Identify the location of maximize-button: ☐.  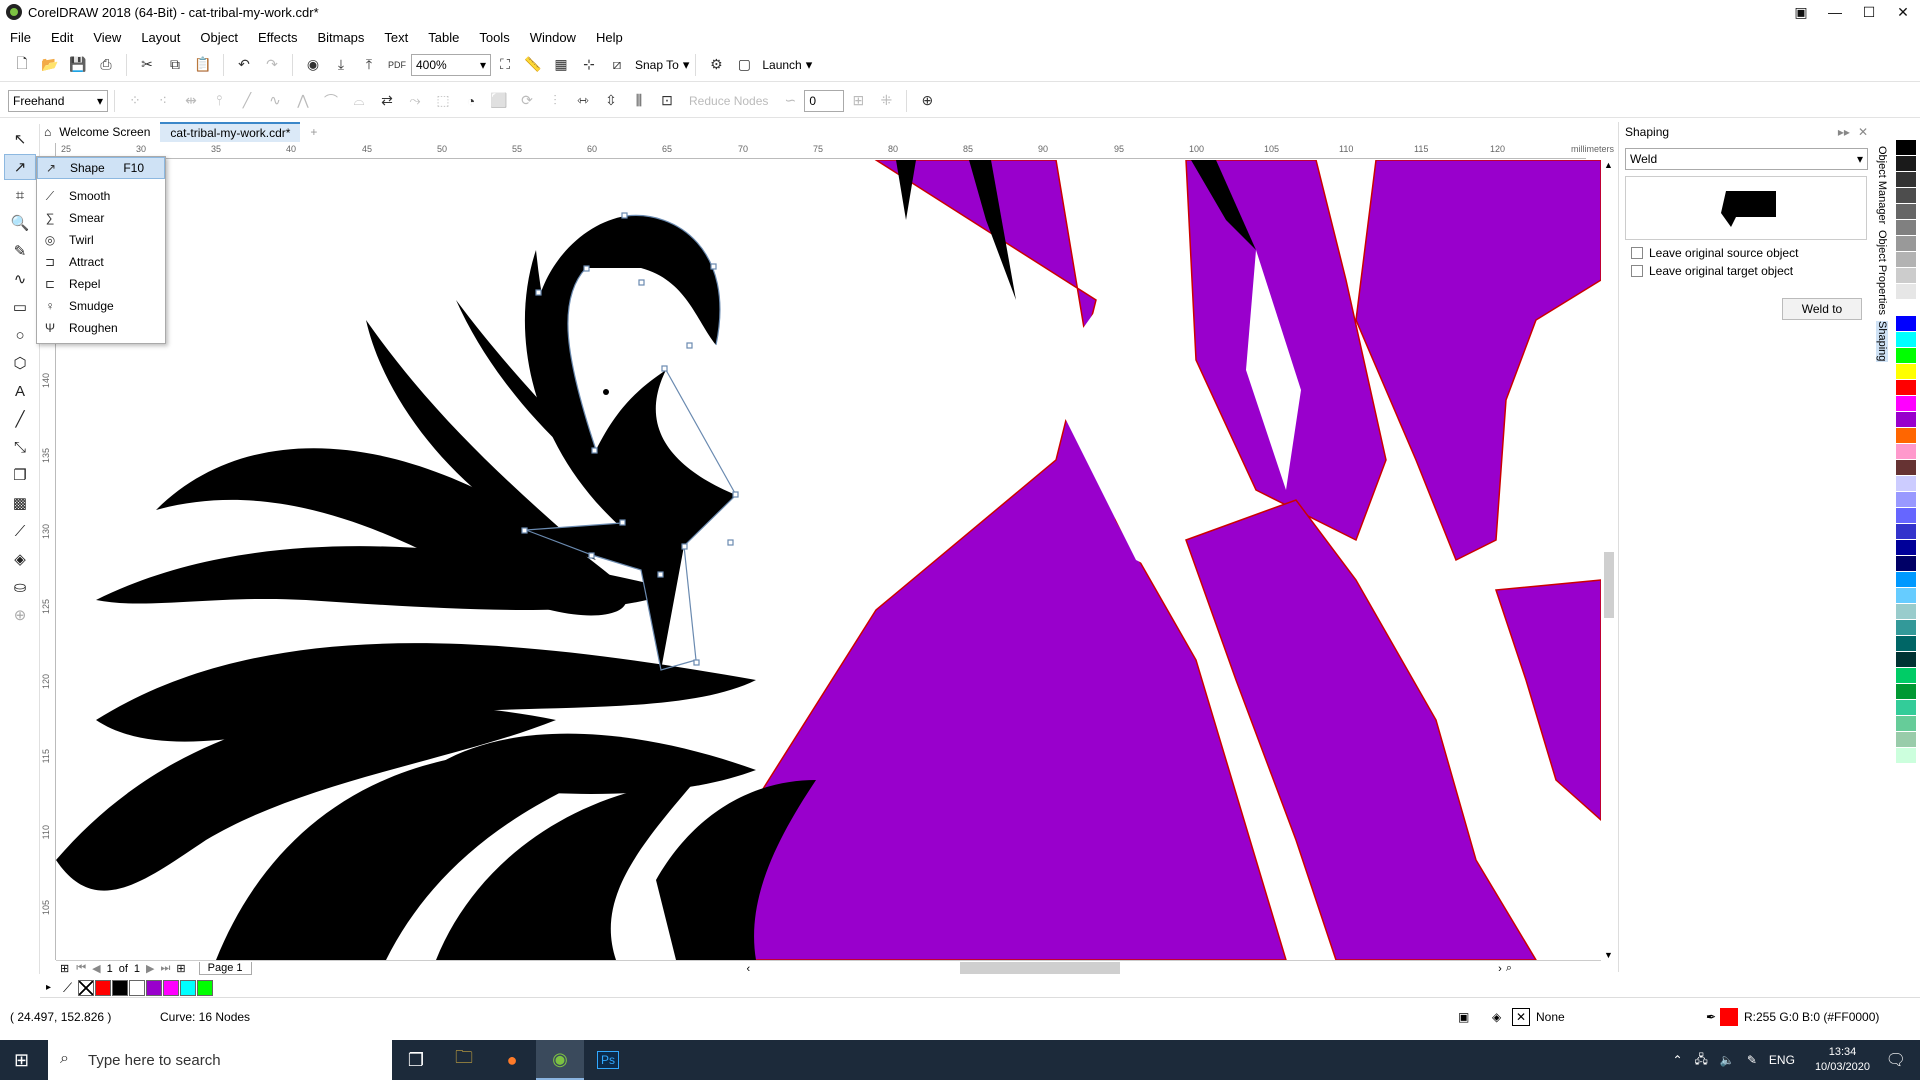
(1869, 12).